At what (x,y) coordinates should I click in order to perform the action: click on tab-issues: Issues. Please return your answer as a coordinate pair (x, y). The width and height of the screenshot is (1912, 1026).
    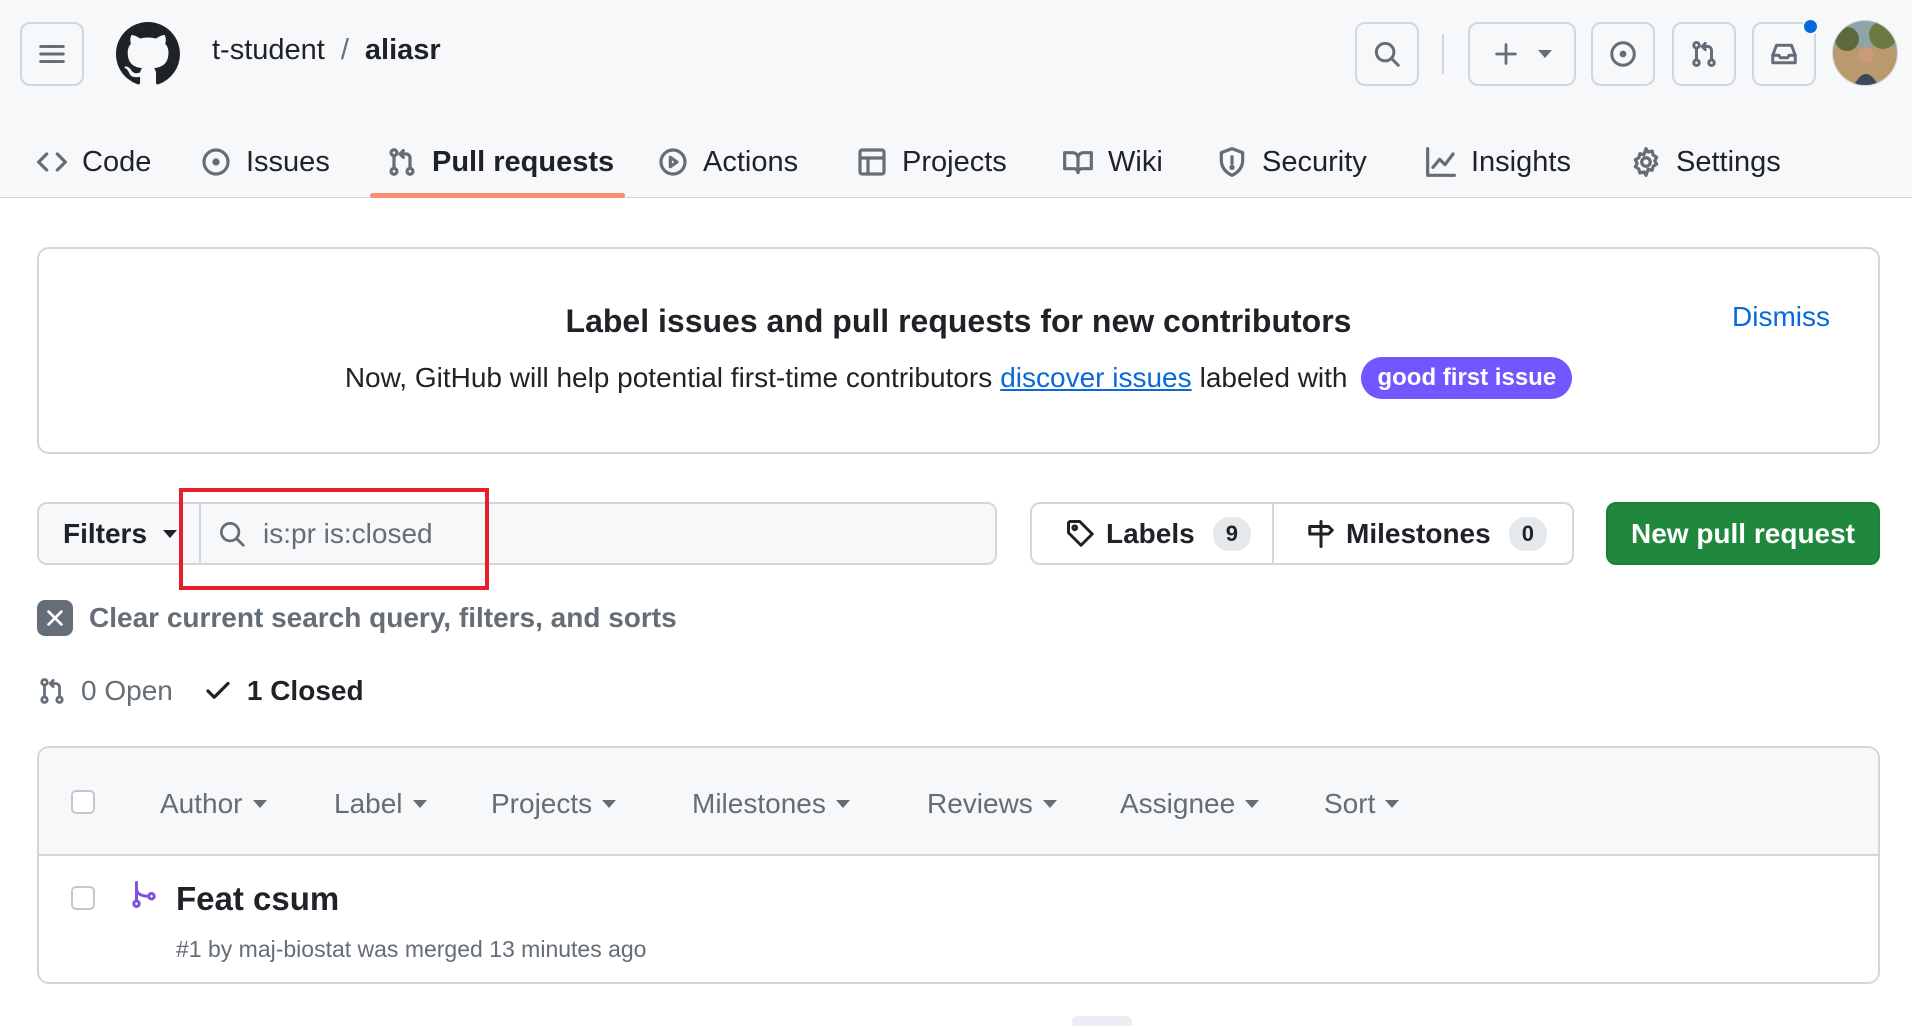
    Looking at the image, I should click on (265, 162).